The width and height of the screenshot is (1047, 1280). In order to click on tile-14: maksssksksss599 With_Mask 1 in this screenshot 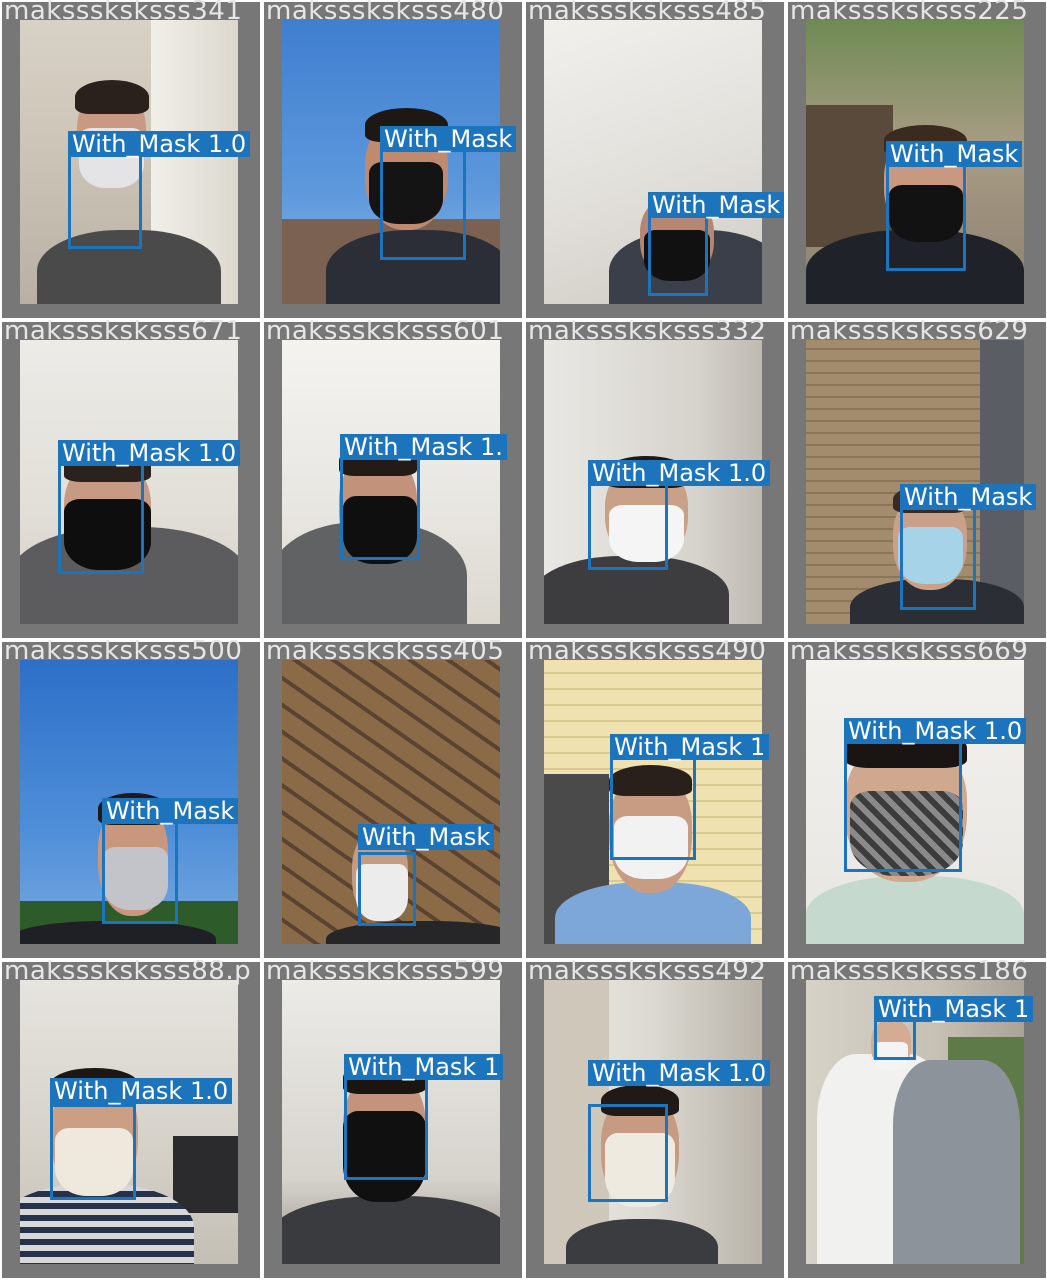, I will do `click(393, 1120)`.